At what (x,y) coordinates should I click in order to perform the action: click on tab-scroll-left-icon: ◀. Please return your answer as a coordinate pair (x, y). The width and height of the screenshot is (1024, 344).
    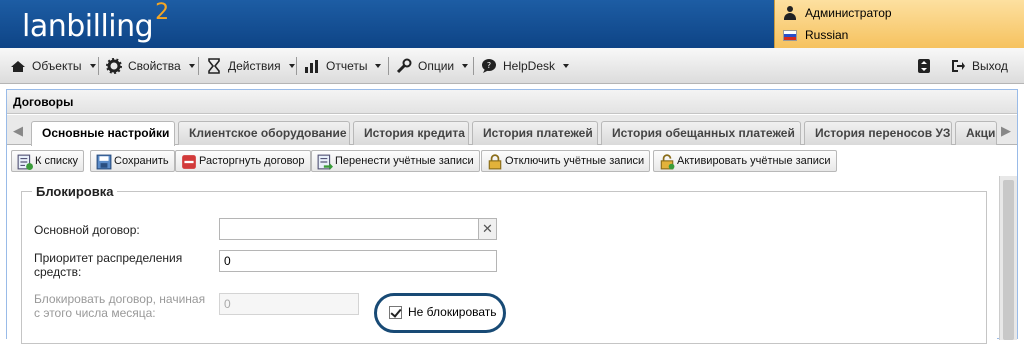
    Looking at the image, I should click on (18, 131).